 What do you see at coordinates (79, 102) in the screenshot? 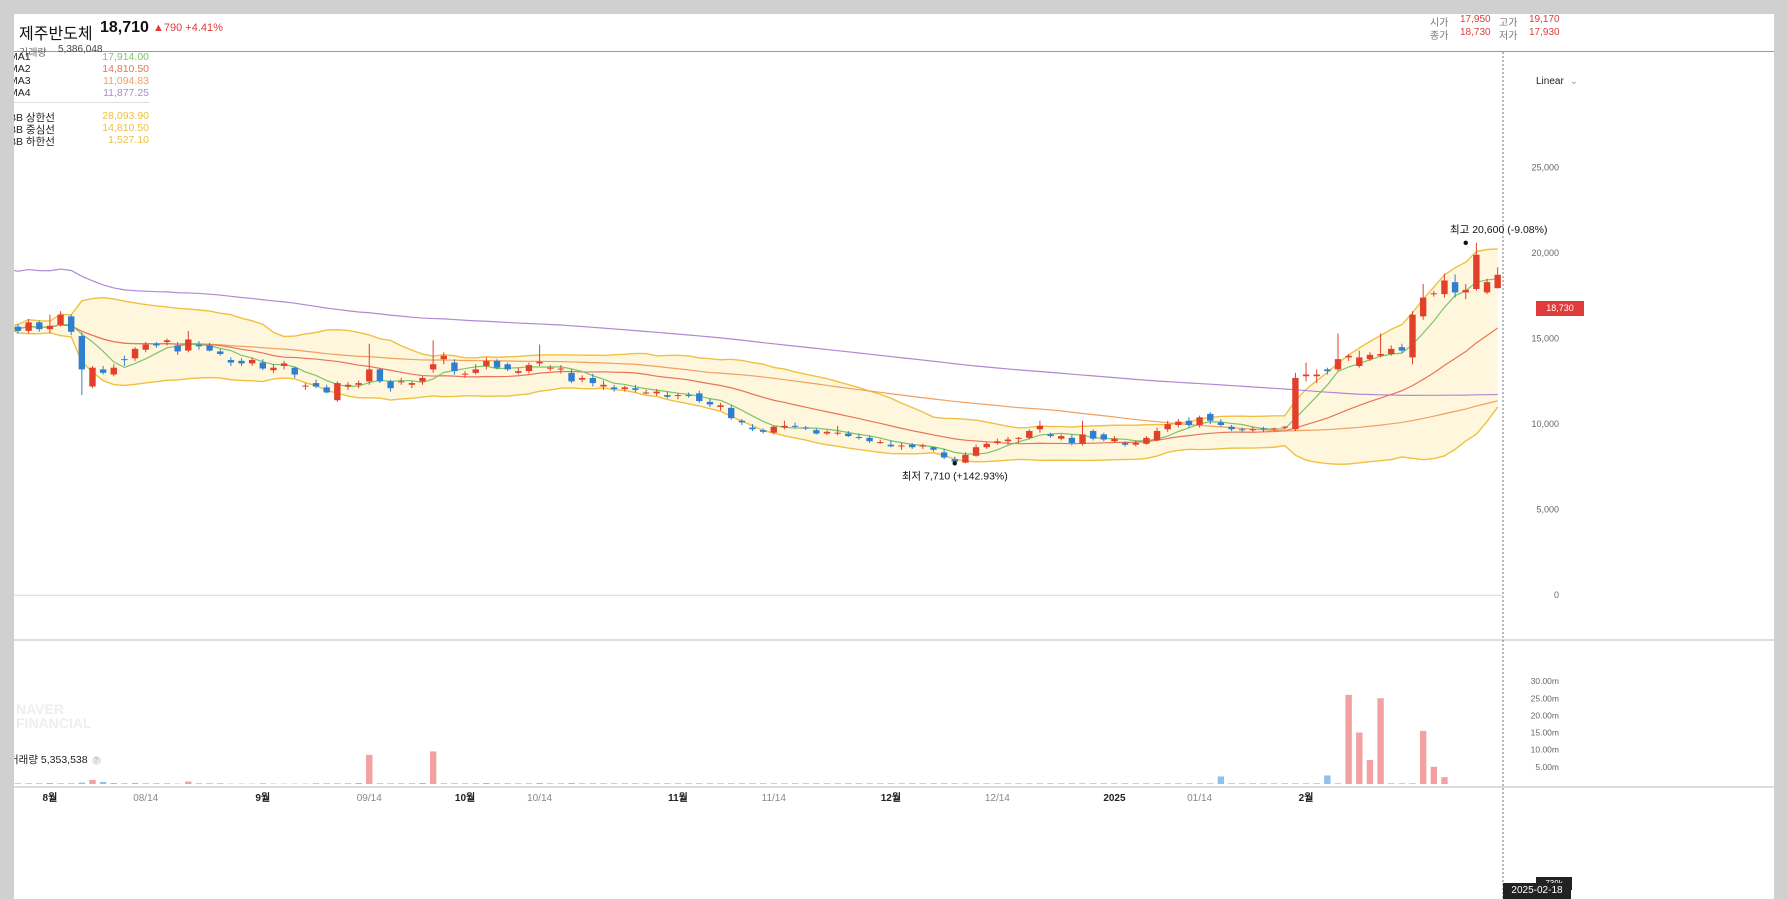
I see `legend-divider` at bounding box center [79, 102].